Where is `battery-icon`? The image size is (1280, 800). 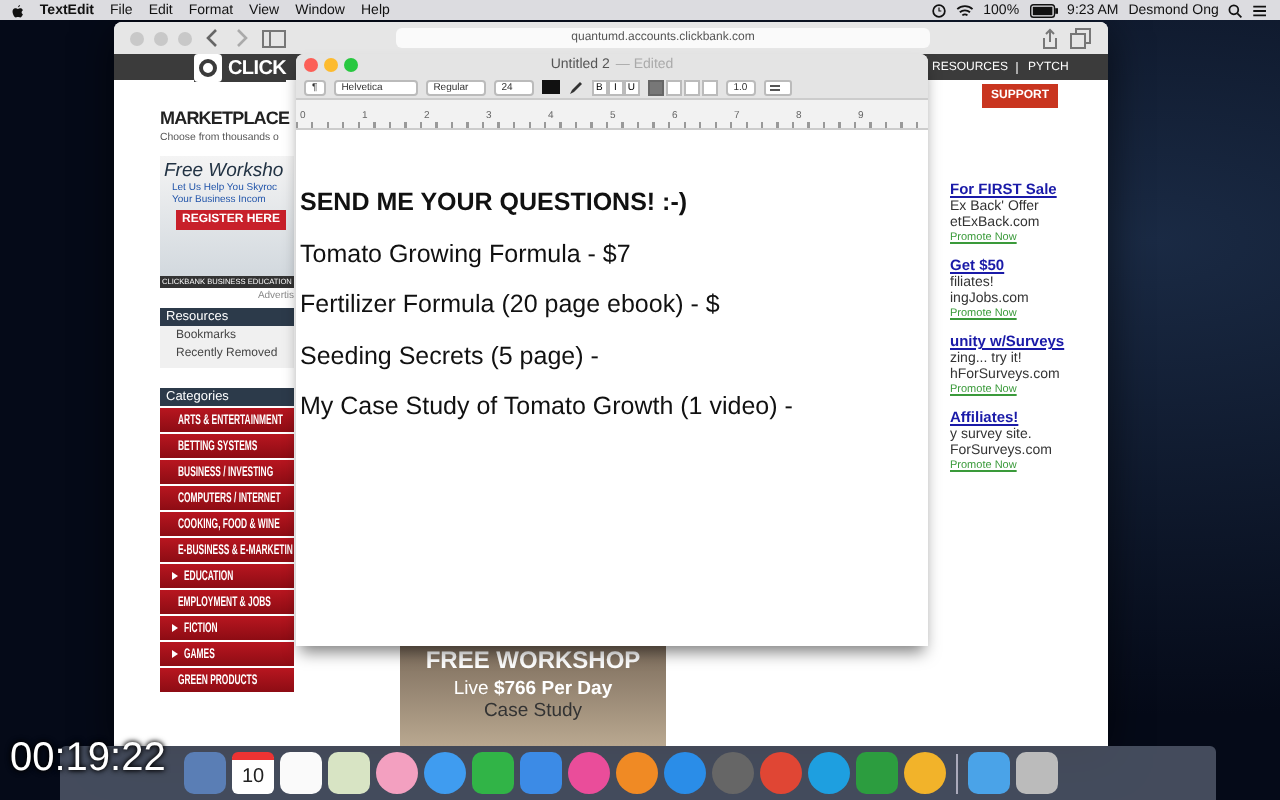
battery-icon is located at coordinates (1043, 10).